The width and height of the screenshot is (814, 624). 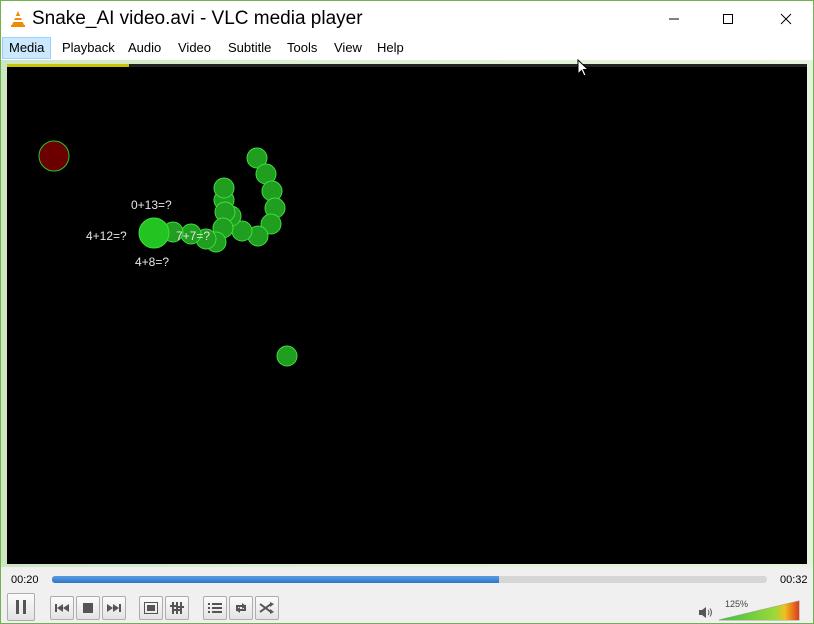 I want to click on next-icon, so click(x=114, y=608).